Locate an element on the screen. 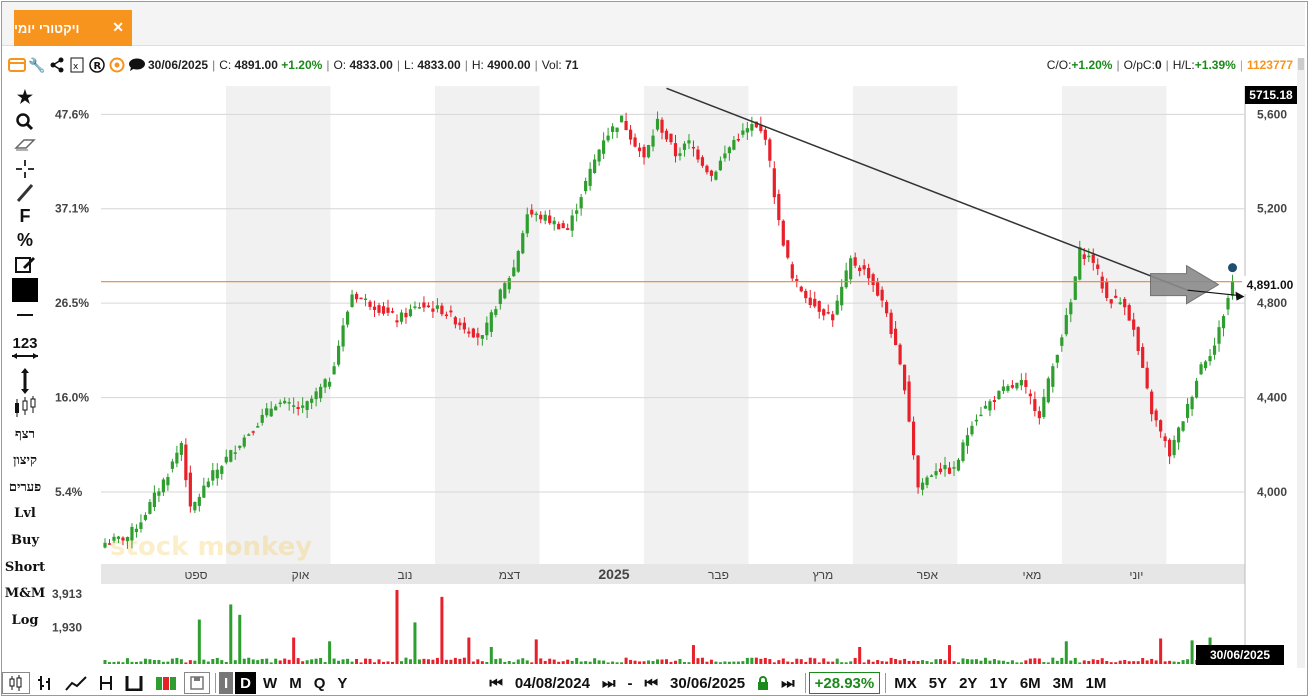 The image size is (1310, 697). heikin-view-icon is located at coordinates (166, 683).